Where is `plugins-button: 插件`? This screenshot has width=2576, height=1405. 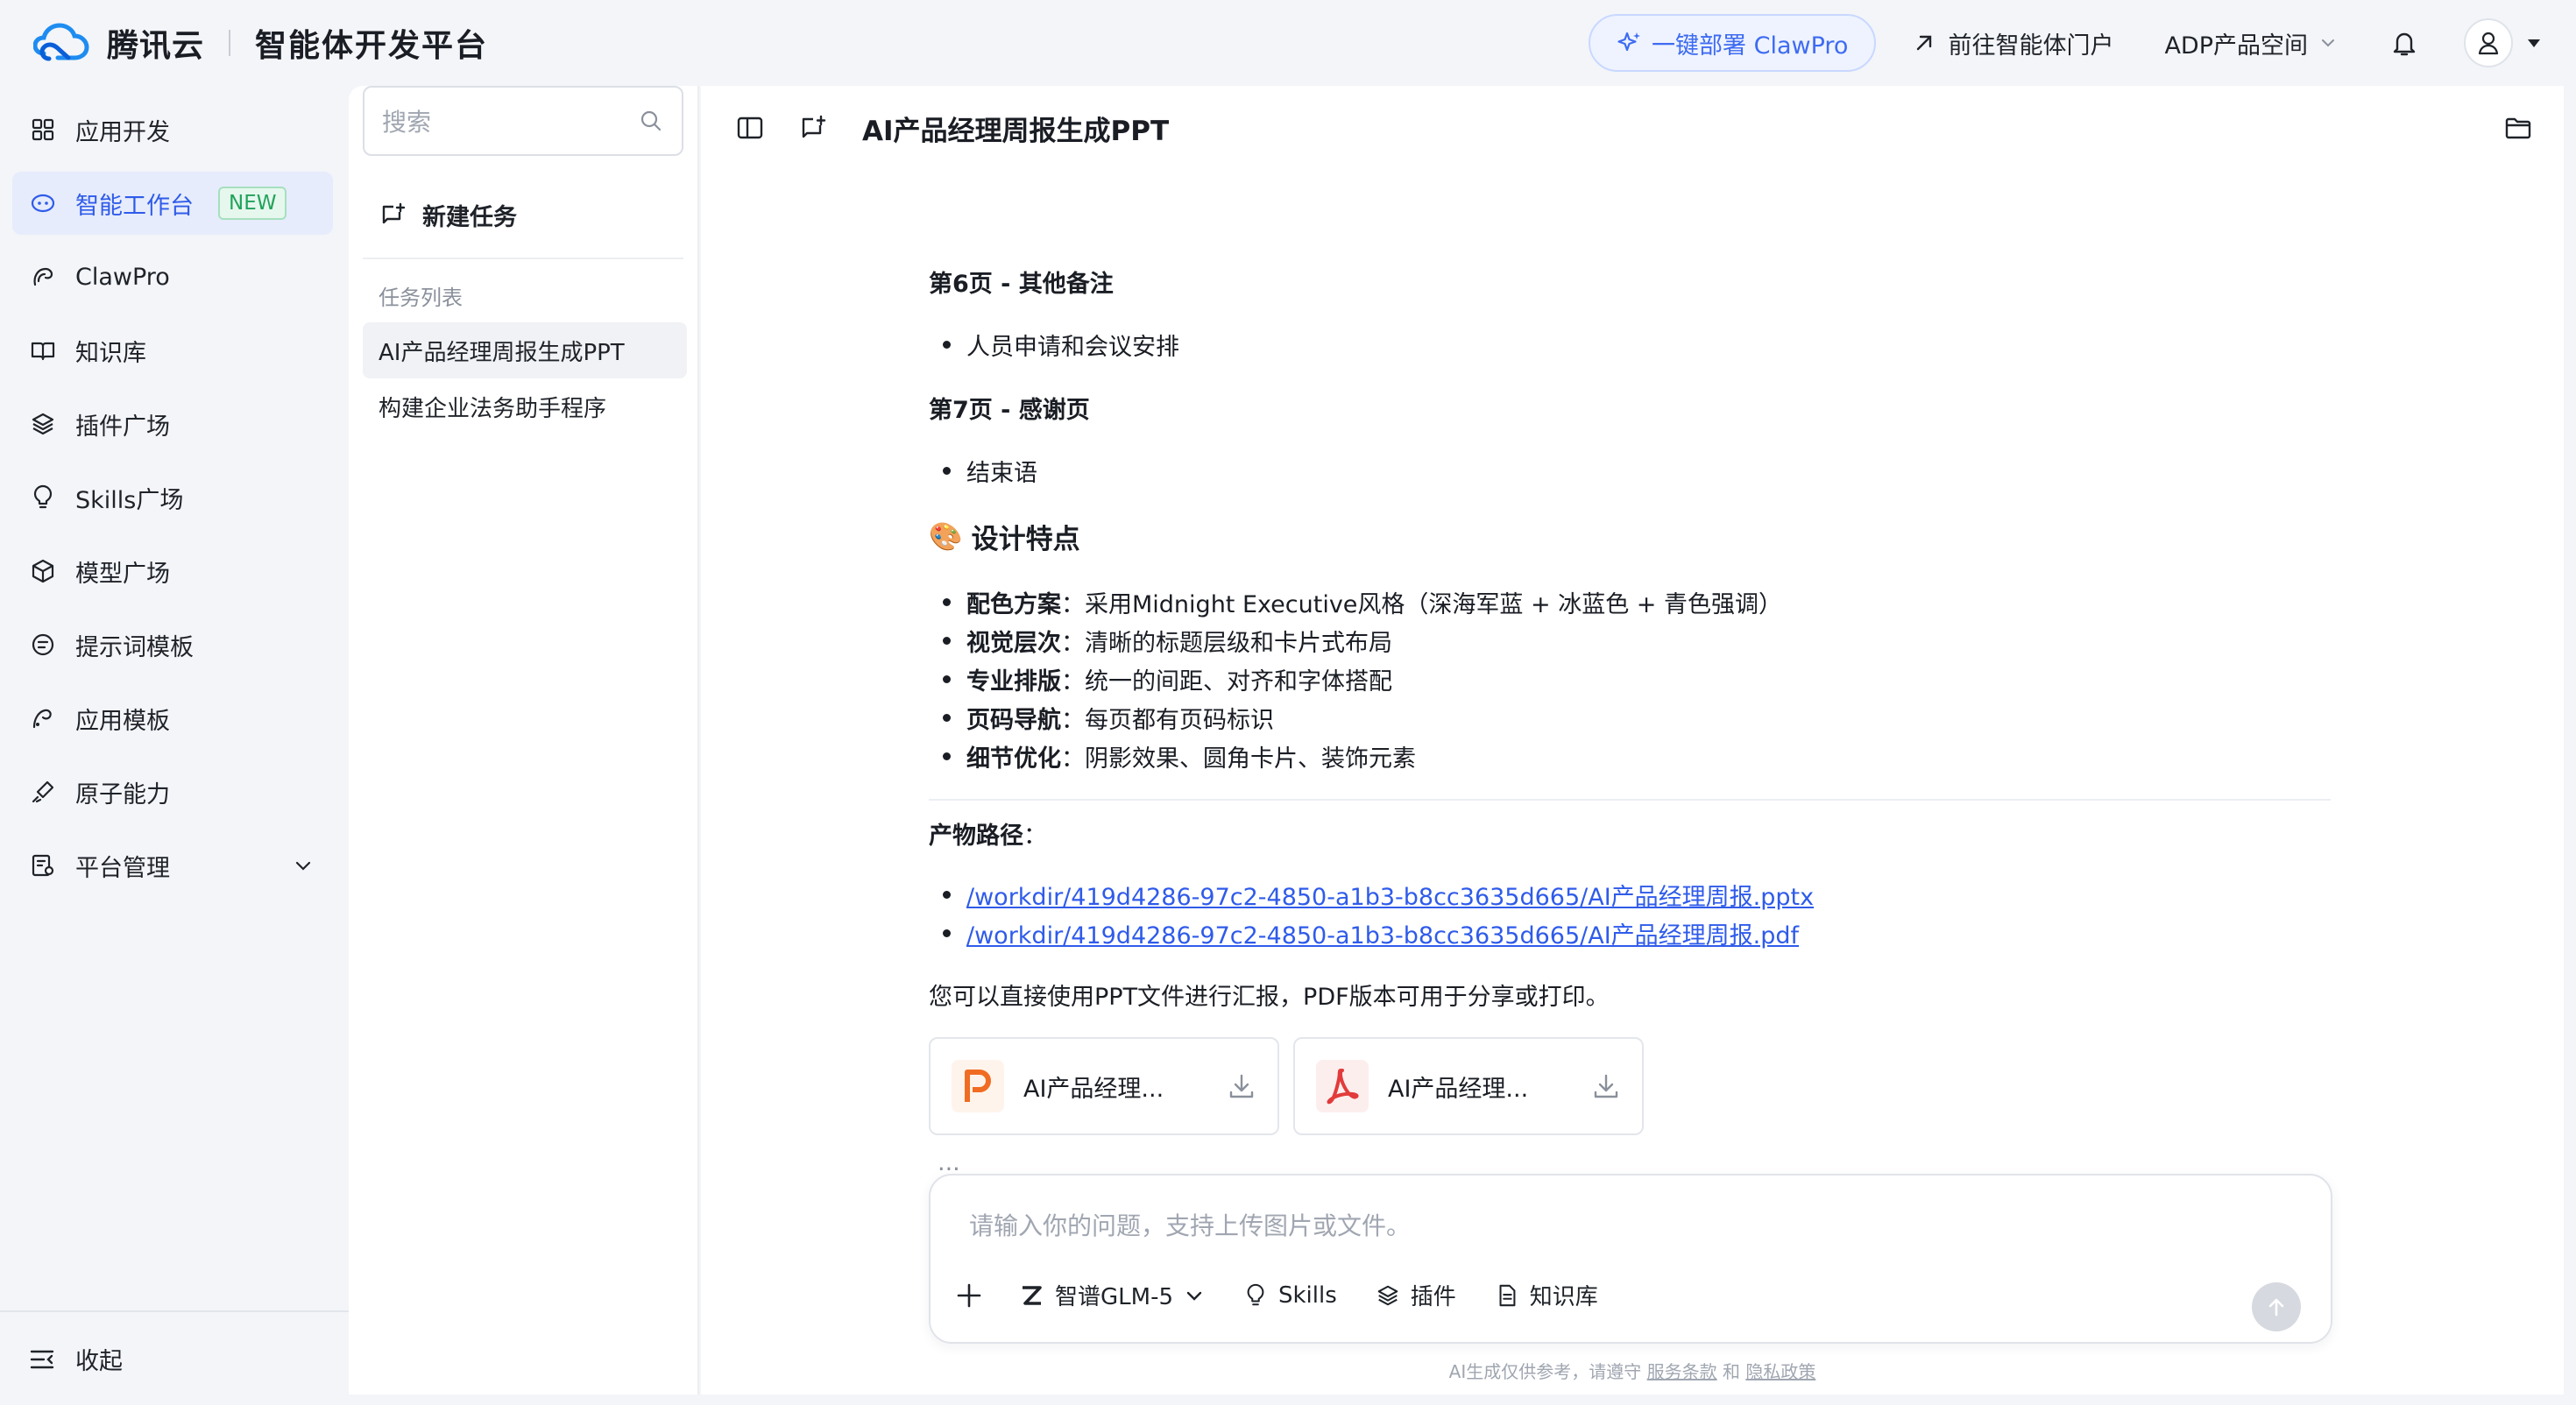
plugins-button: 插件 is located at coordinates (1416, 1295).